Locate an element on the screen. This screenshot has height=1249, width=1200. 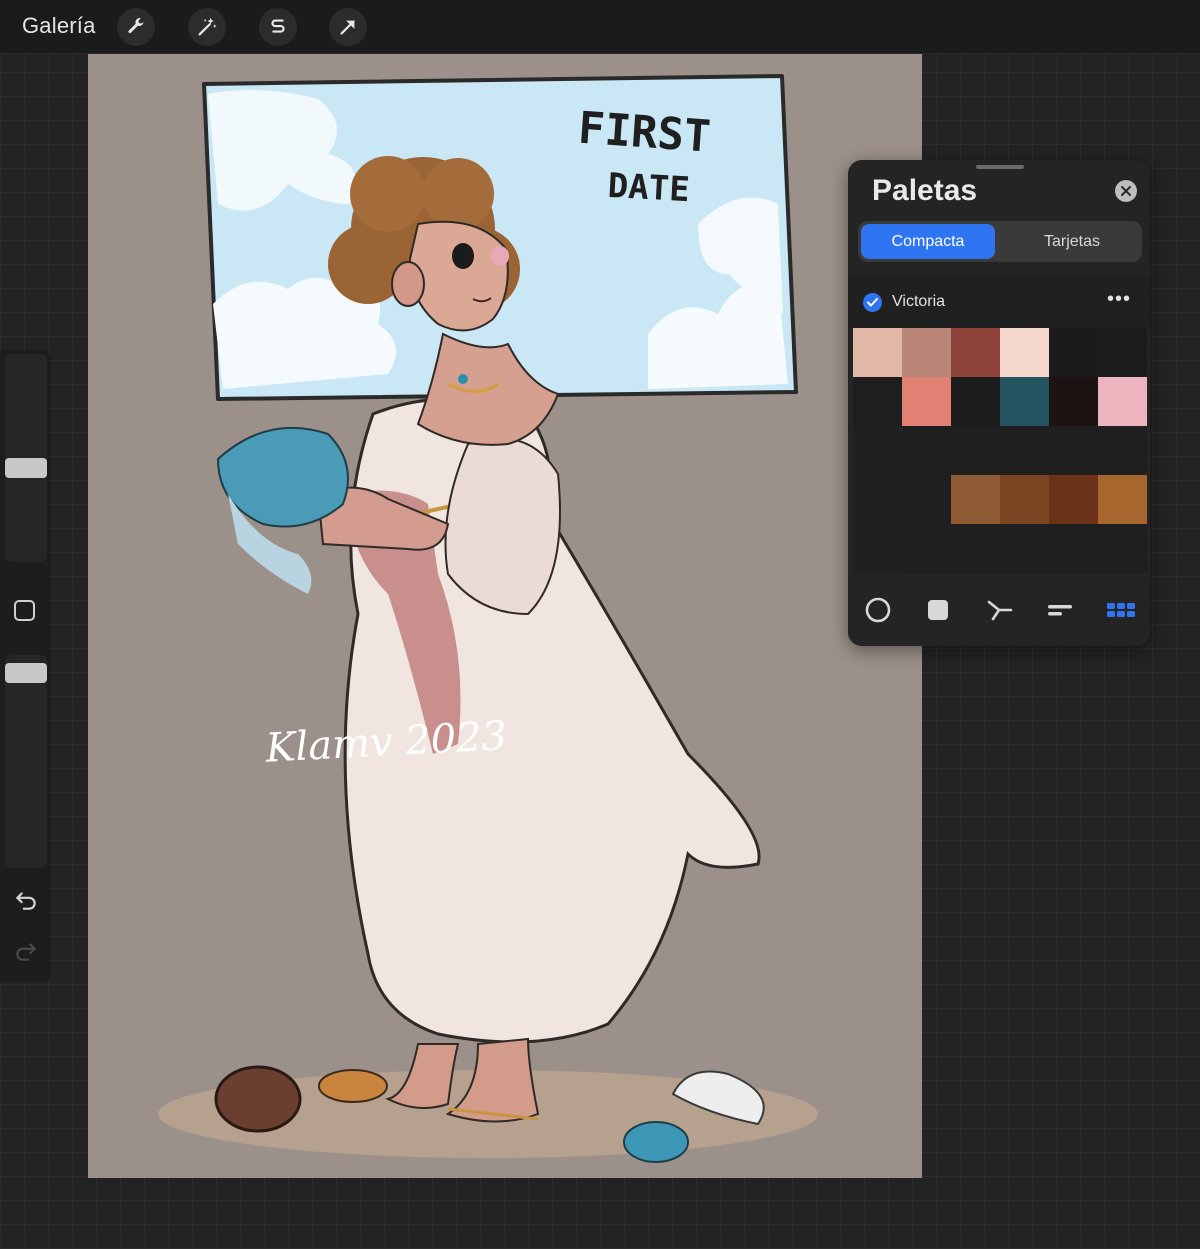
redo-icon is located at coordinates (26, 951).